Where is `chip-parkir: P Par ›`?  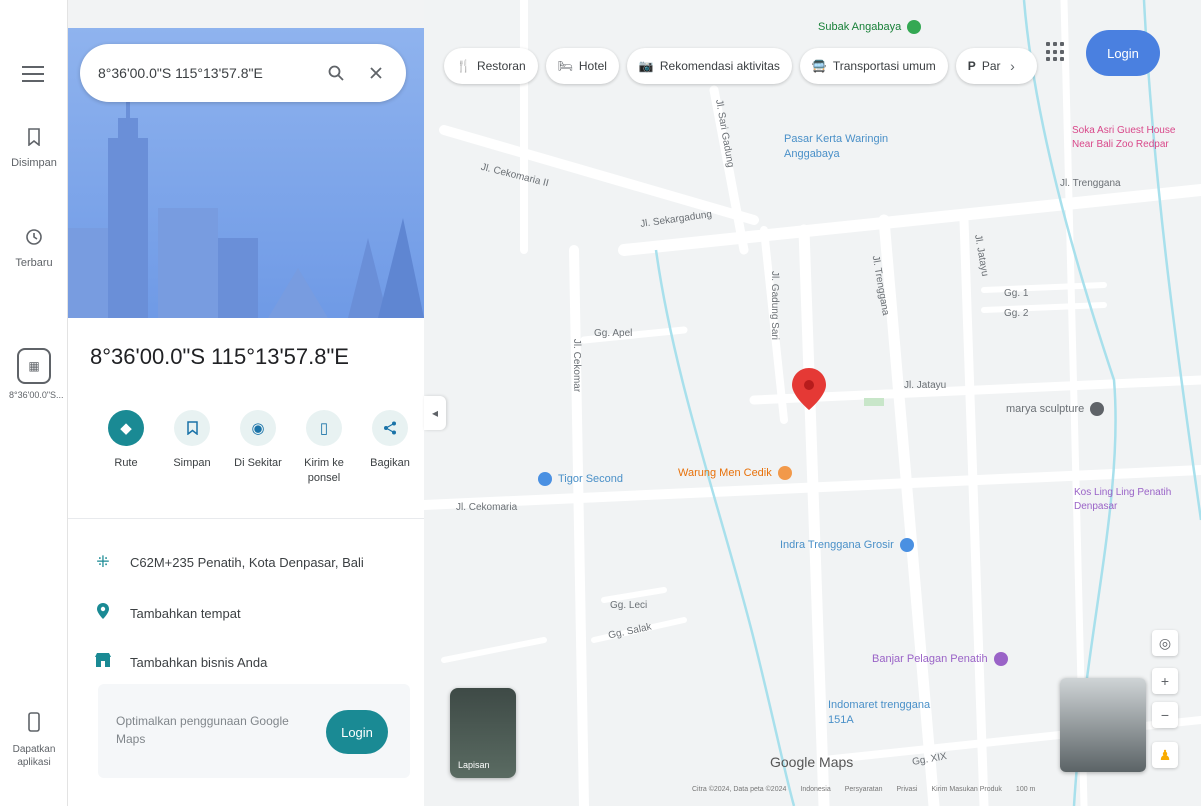 chip-parkir: P Par › is located at coordinates (996, 66).